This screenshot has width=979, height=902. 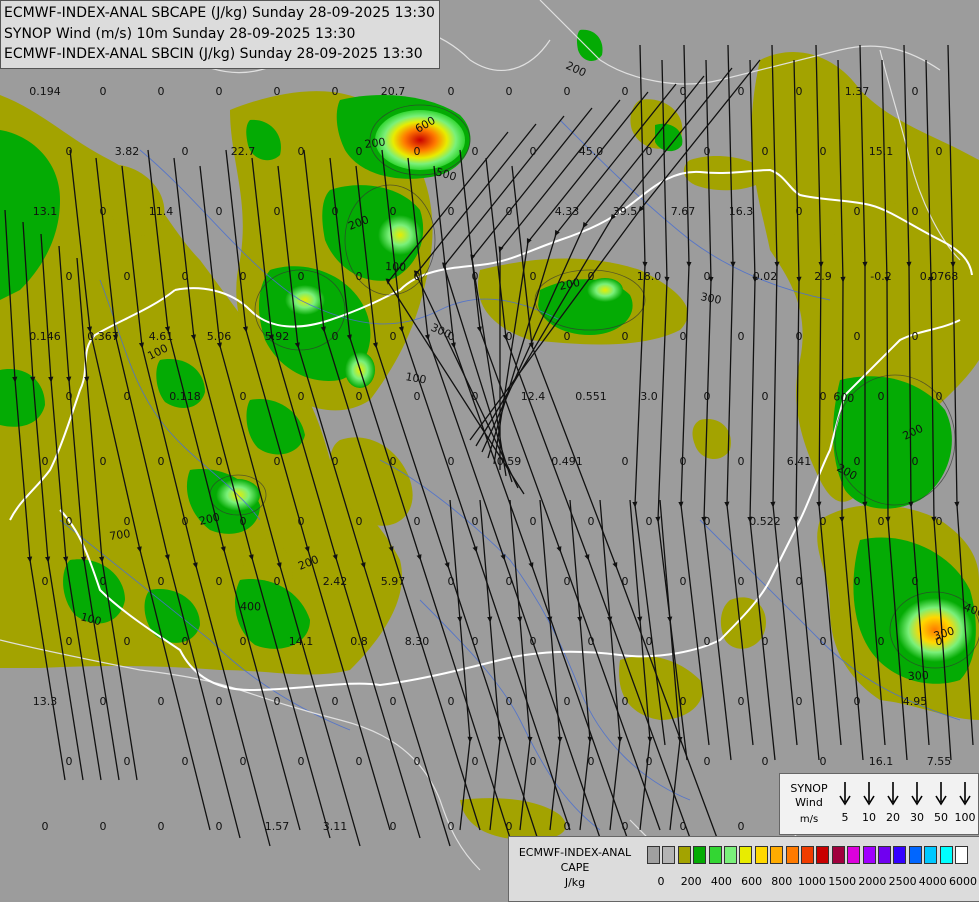 I want to click on cape-tick-label: 200, so click(x=691, y=881).